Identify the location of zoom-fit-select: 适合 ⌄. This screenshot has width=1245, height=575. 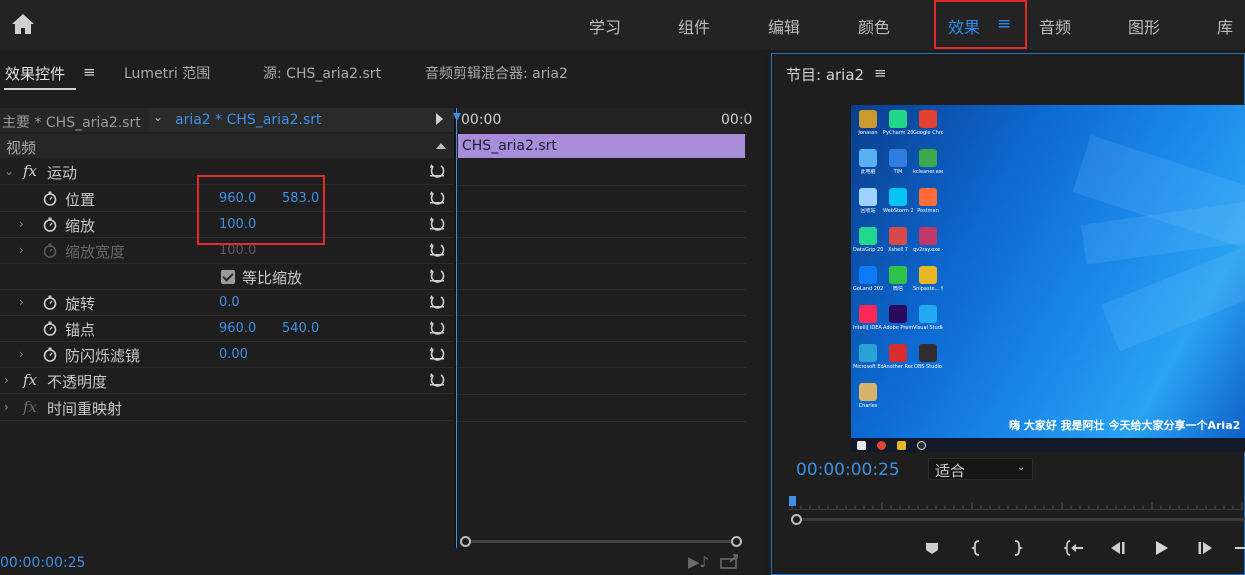
(980, 469).